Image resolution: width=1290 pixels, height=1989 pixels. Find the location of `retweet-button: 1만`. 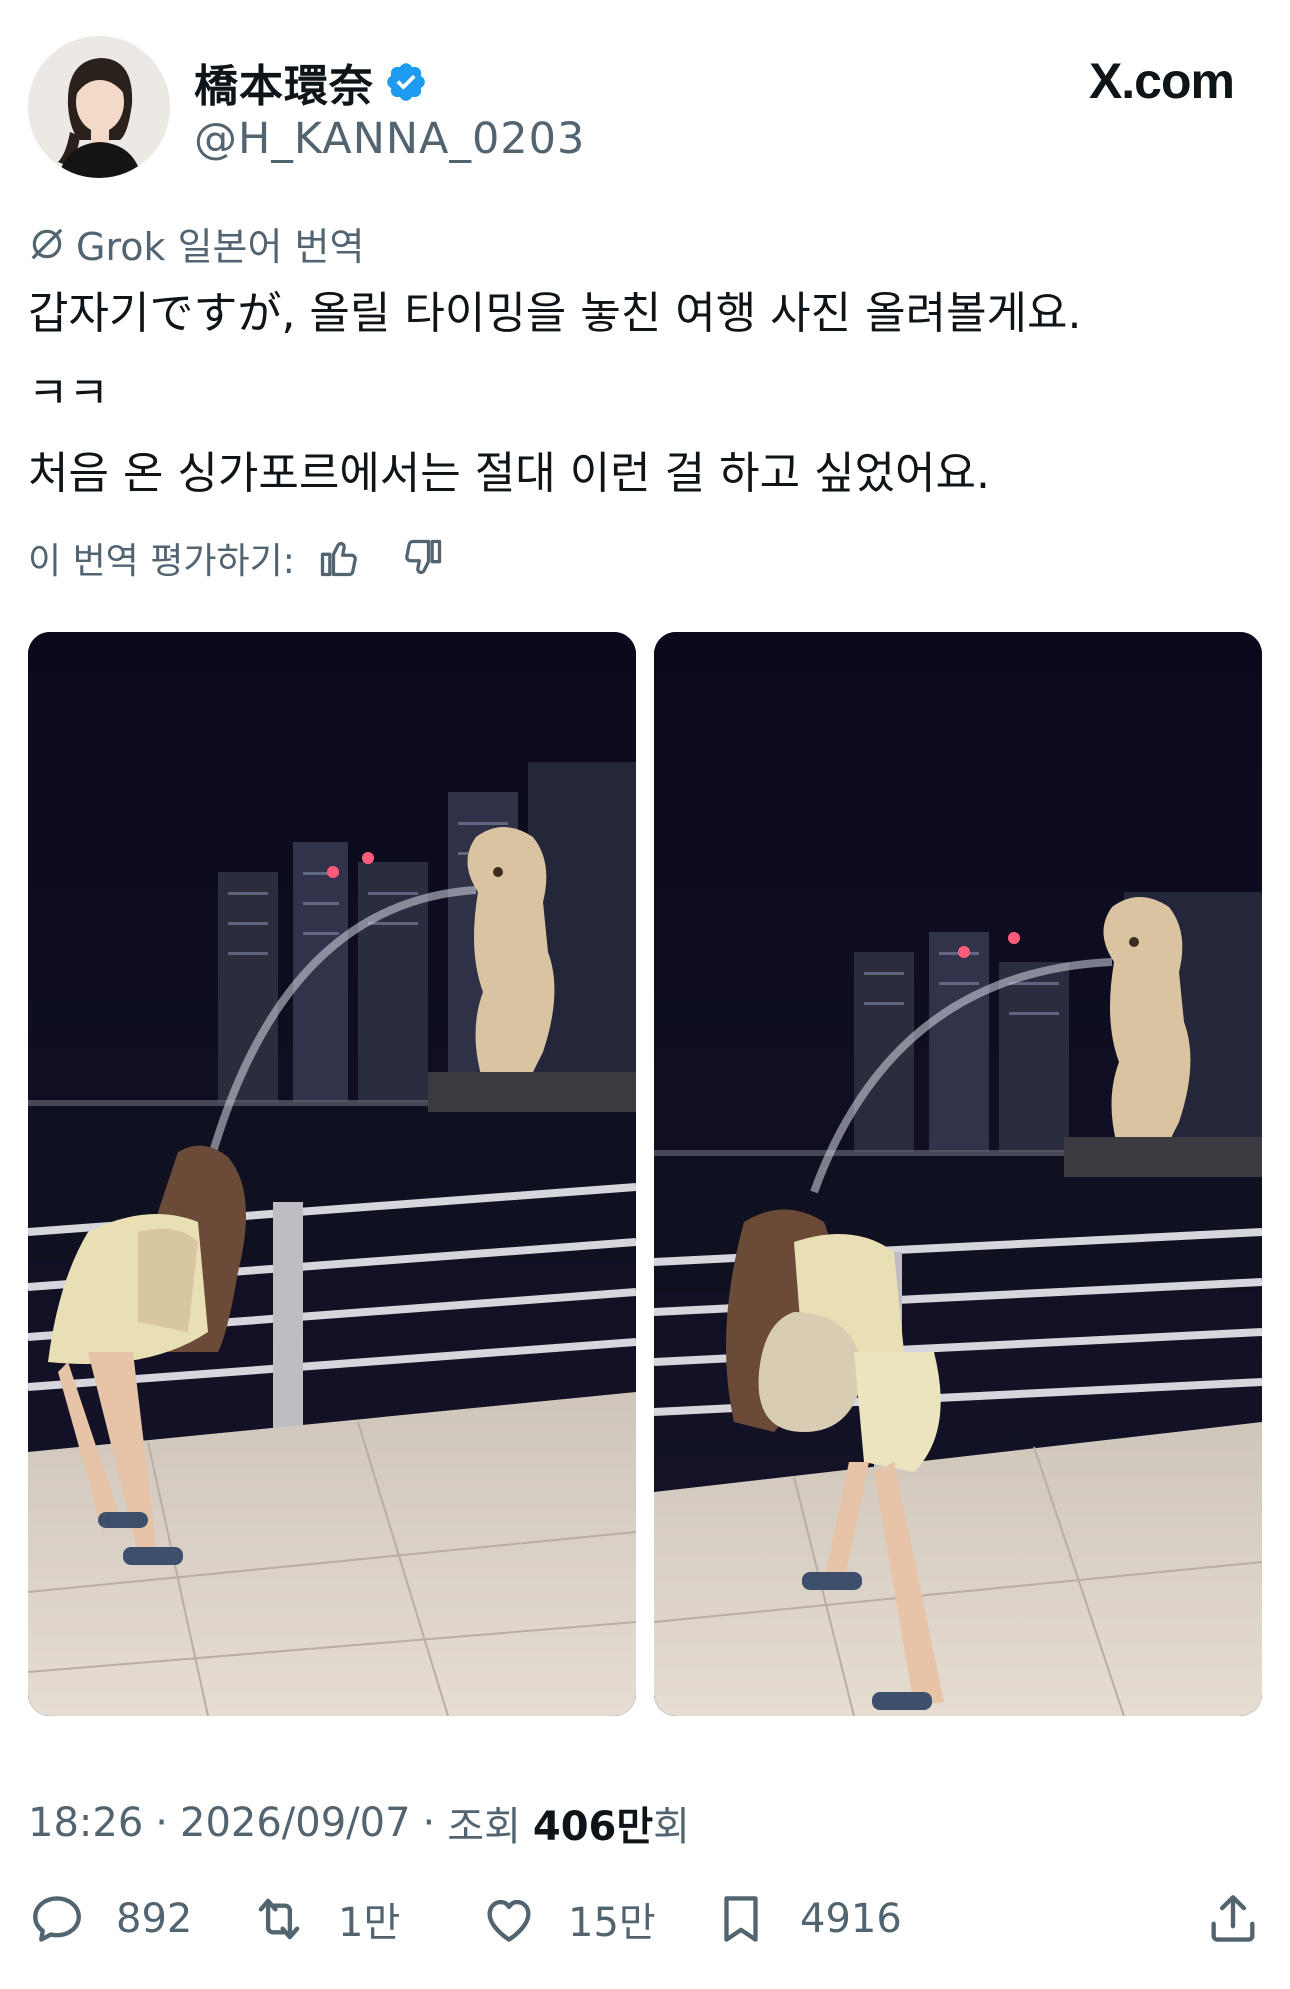

retweet-button: 1만 is located at coordinates (325, 1919).